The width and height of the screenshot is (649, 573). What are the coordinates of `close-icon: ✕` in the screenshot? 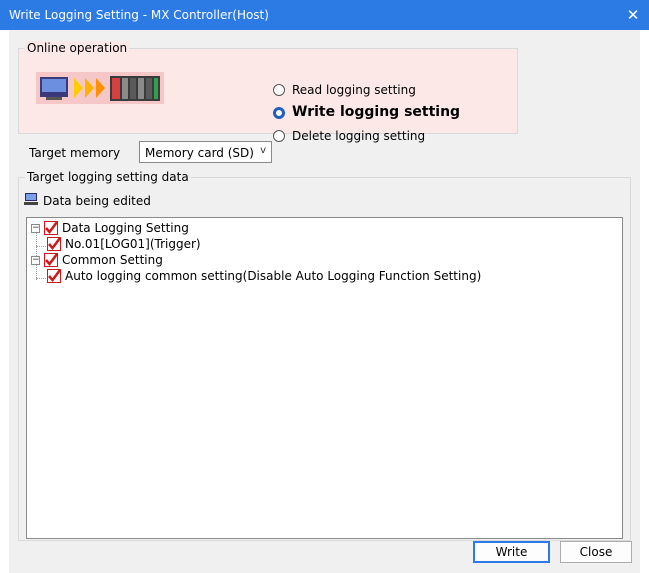 It's located at (633, 15).